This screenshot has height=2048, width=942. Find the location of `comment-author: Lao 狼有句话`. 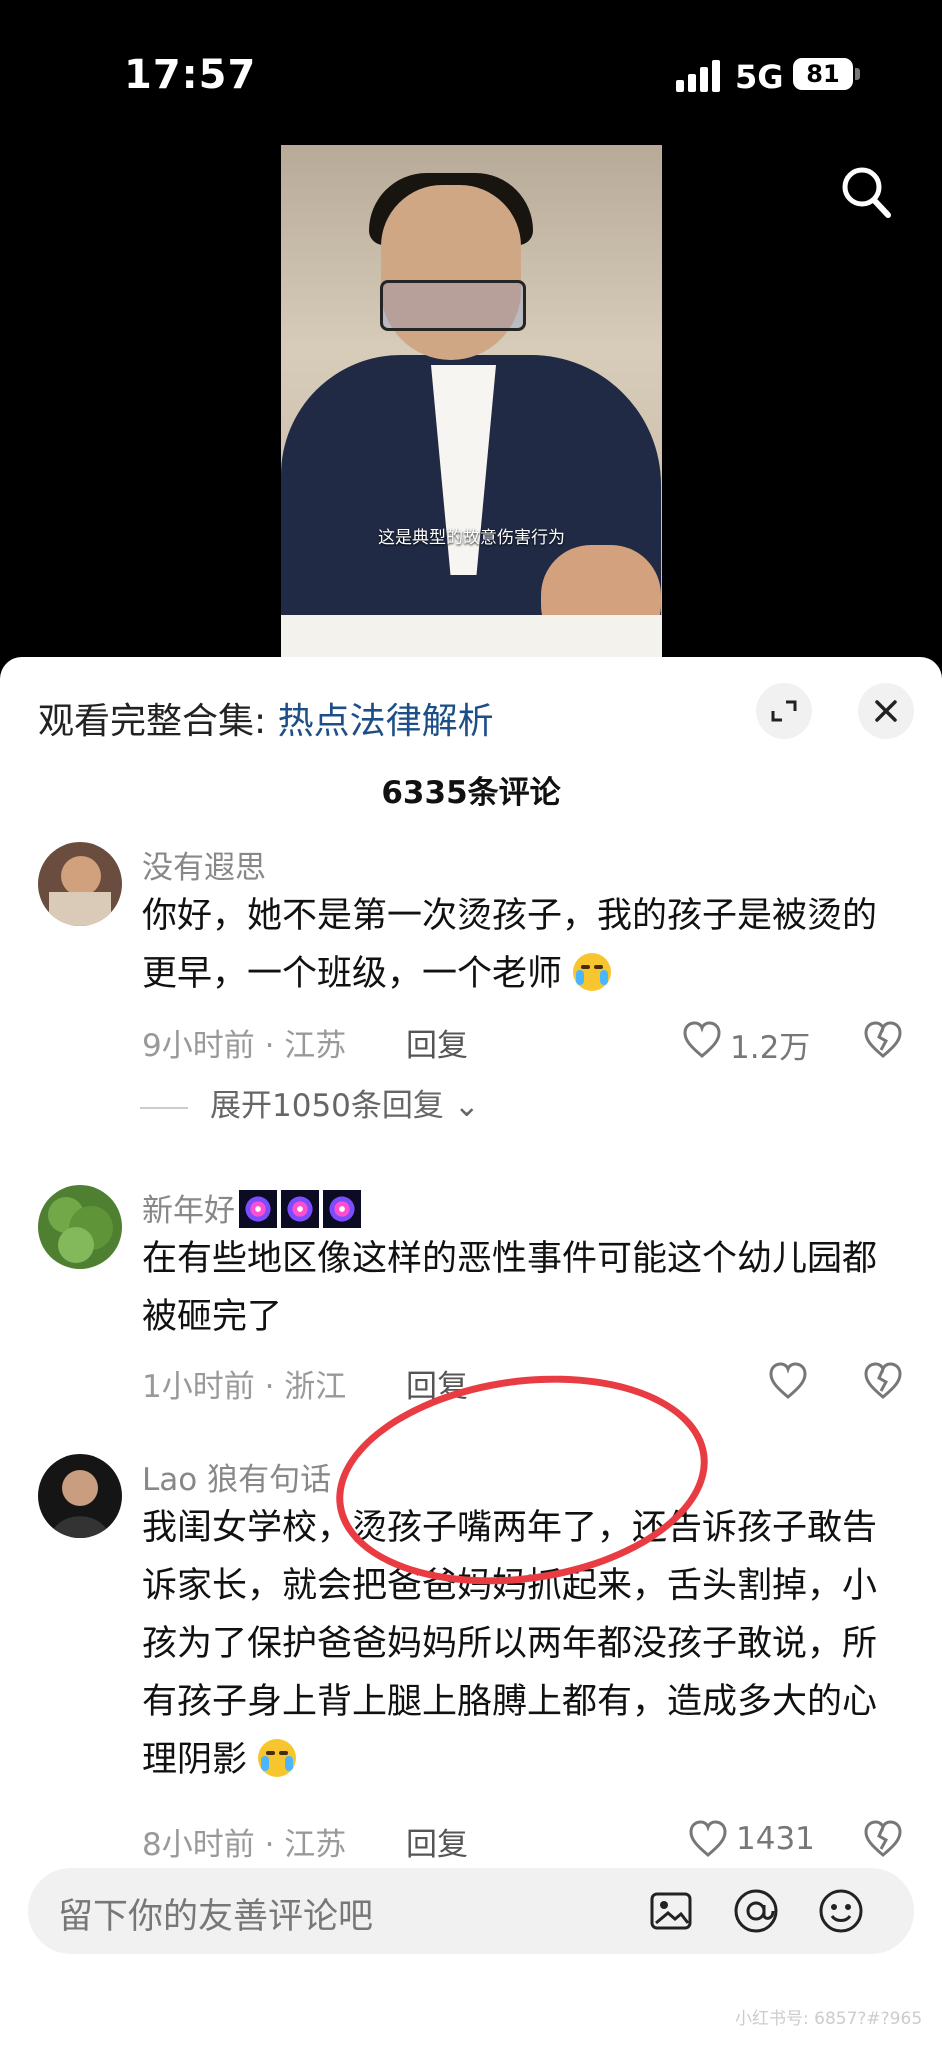

comment-author: Lao 狼有句话 is located at coordinates (236, 1476).